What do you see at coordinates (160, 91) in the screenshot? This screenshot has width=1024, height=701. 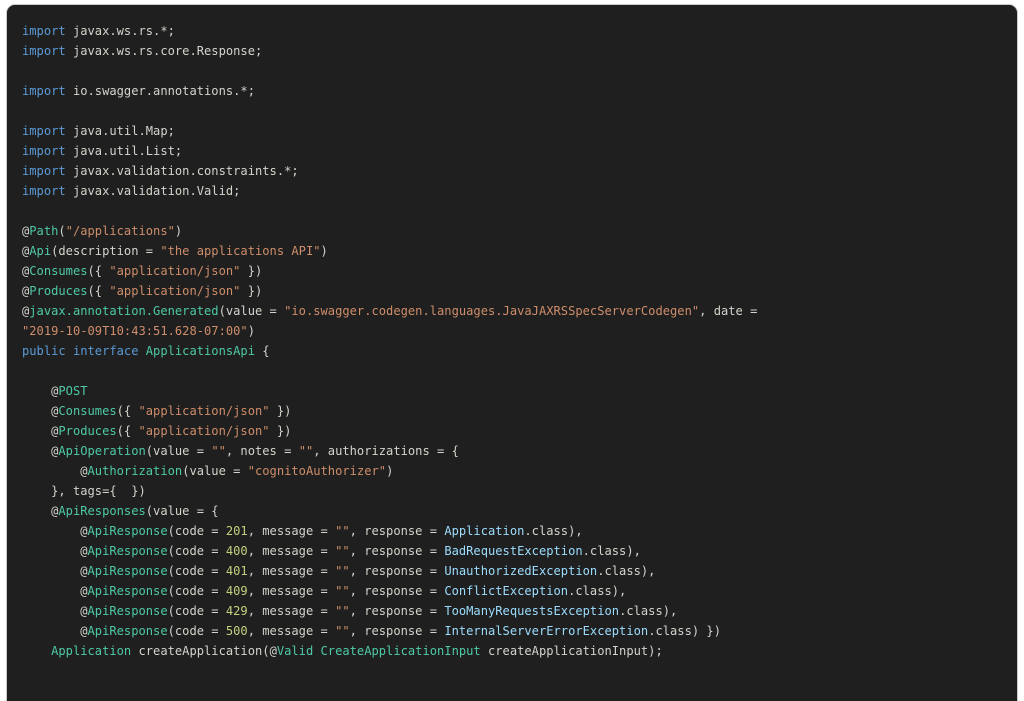 I see `code-token: io.swagger.annotations.*;` at bounding box center [160, 91].